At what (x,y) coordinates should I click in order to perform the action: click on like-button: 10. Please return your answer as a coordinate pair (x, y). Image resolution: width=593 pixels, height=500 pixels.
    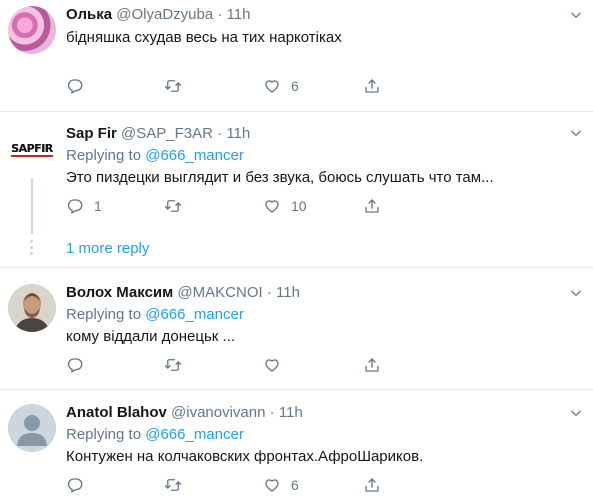
    Looking at the image, I should click on (285, 206).